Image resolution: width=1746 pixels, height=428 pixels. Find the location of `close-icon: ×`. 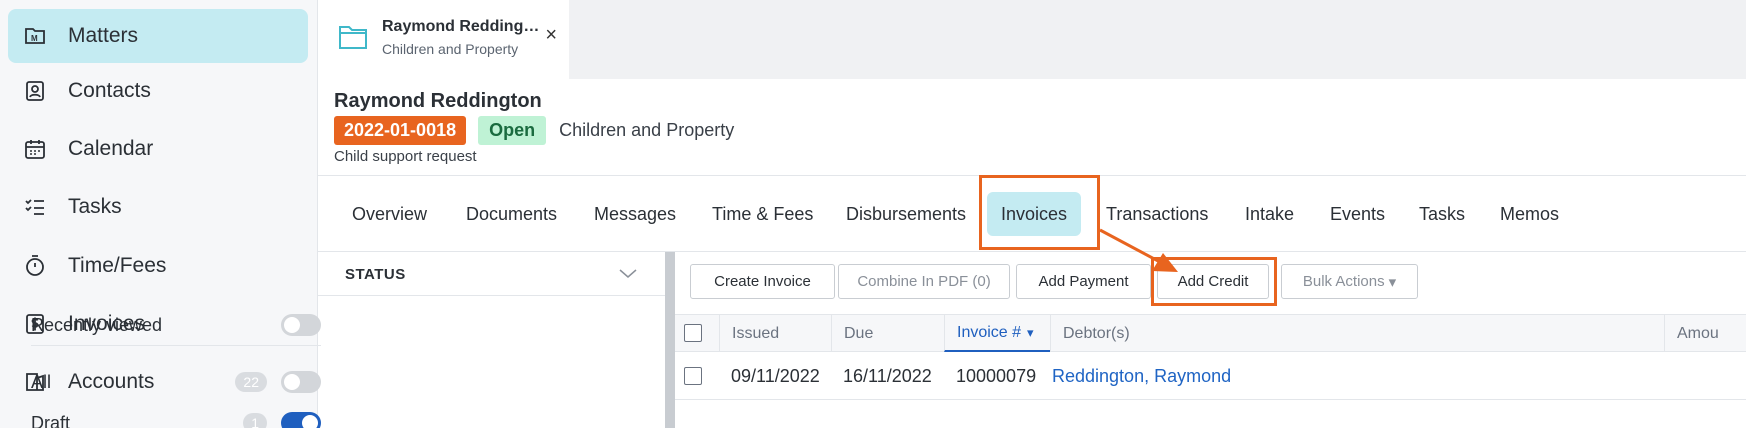

close-icon: × is located at coordinates (551, 35).